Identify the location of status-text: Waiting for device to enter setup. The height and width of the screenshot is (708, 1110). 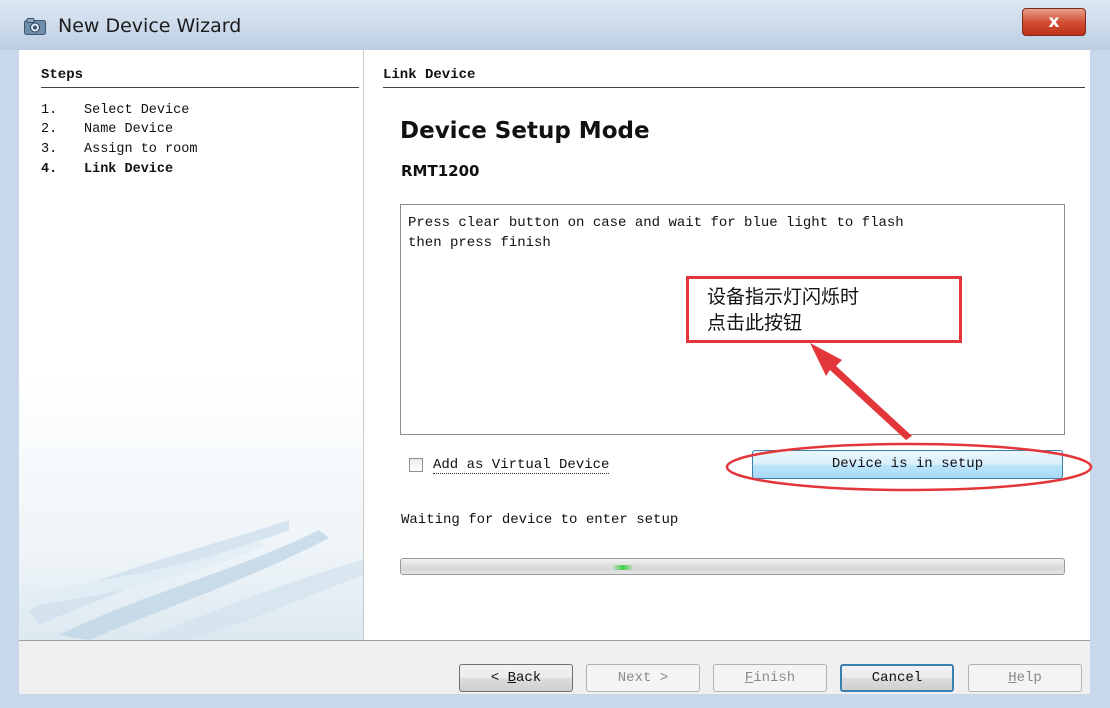
(540, 520).